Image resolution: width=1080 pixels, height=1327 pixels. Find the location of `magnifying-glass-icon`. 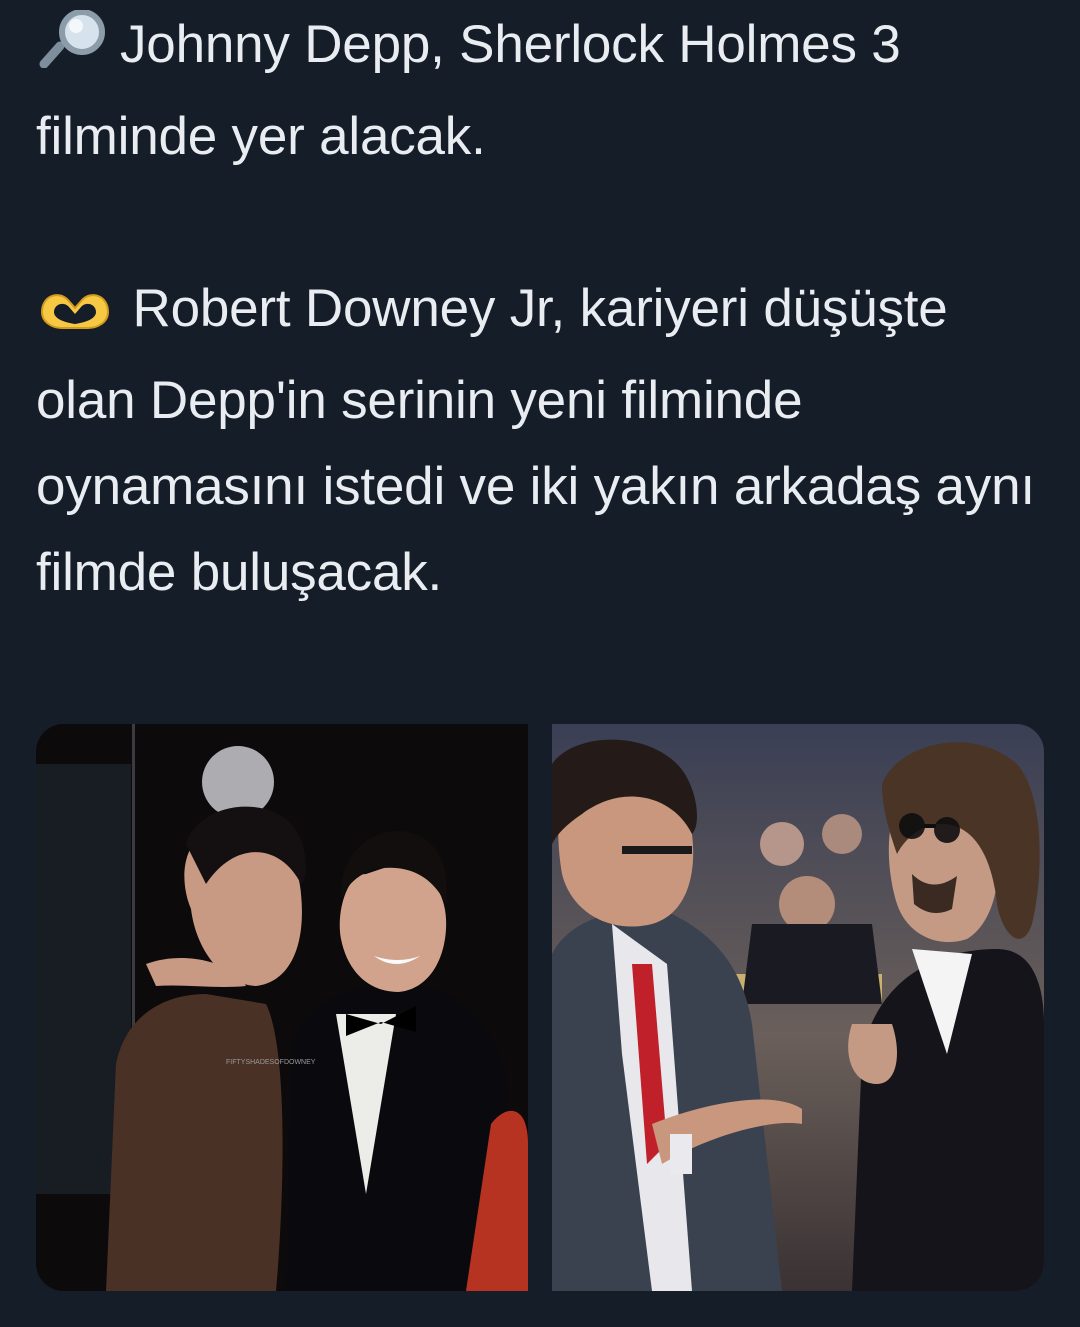

magnifying-glass-icon is located at coordinates (76, 51).